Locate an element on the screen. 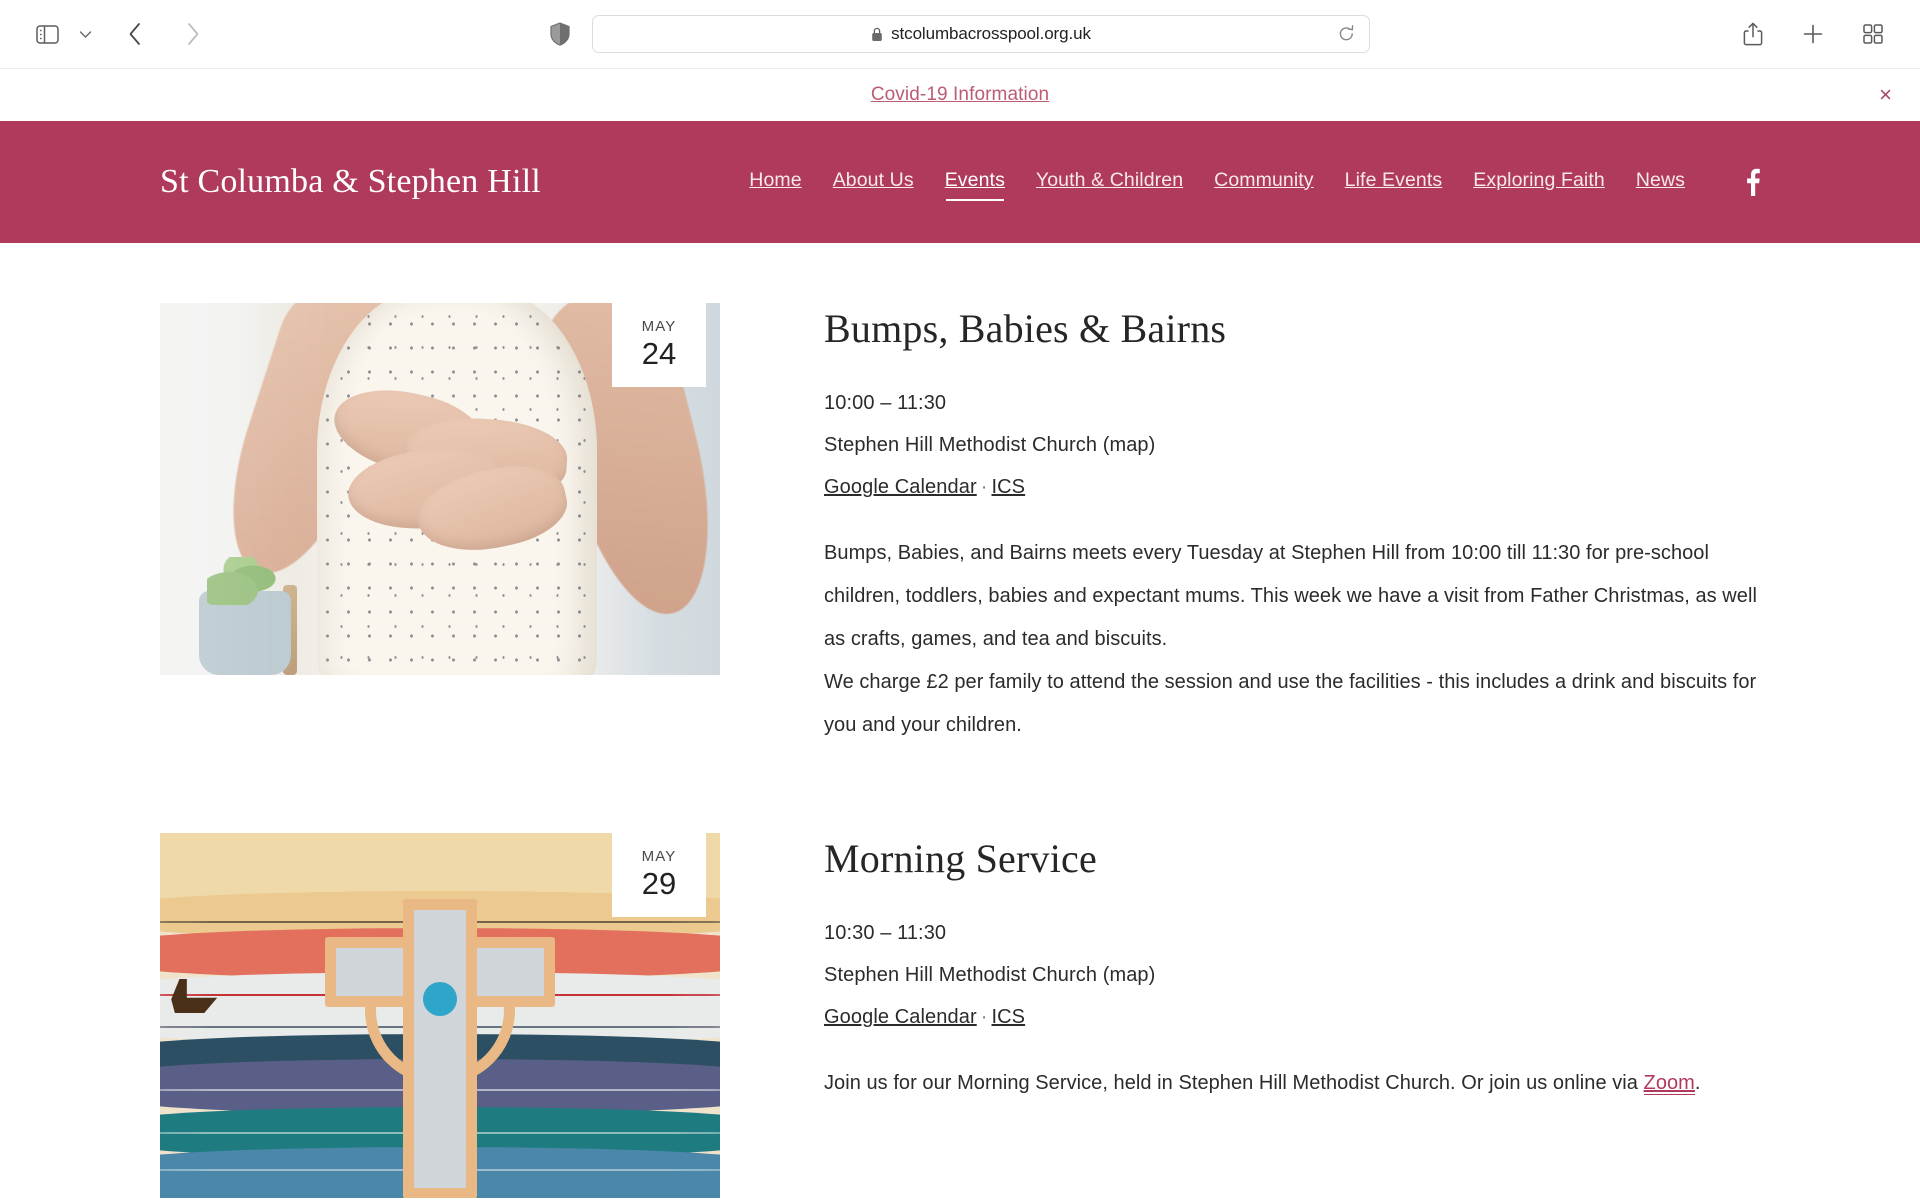 Image resolution: width=1920 pixels, height=1200 pixels. event-media: MAY 29 is located at coordinates (440, 1015).